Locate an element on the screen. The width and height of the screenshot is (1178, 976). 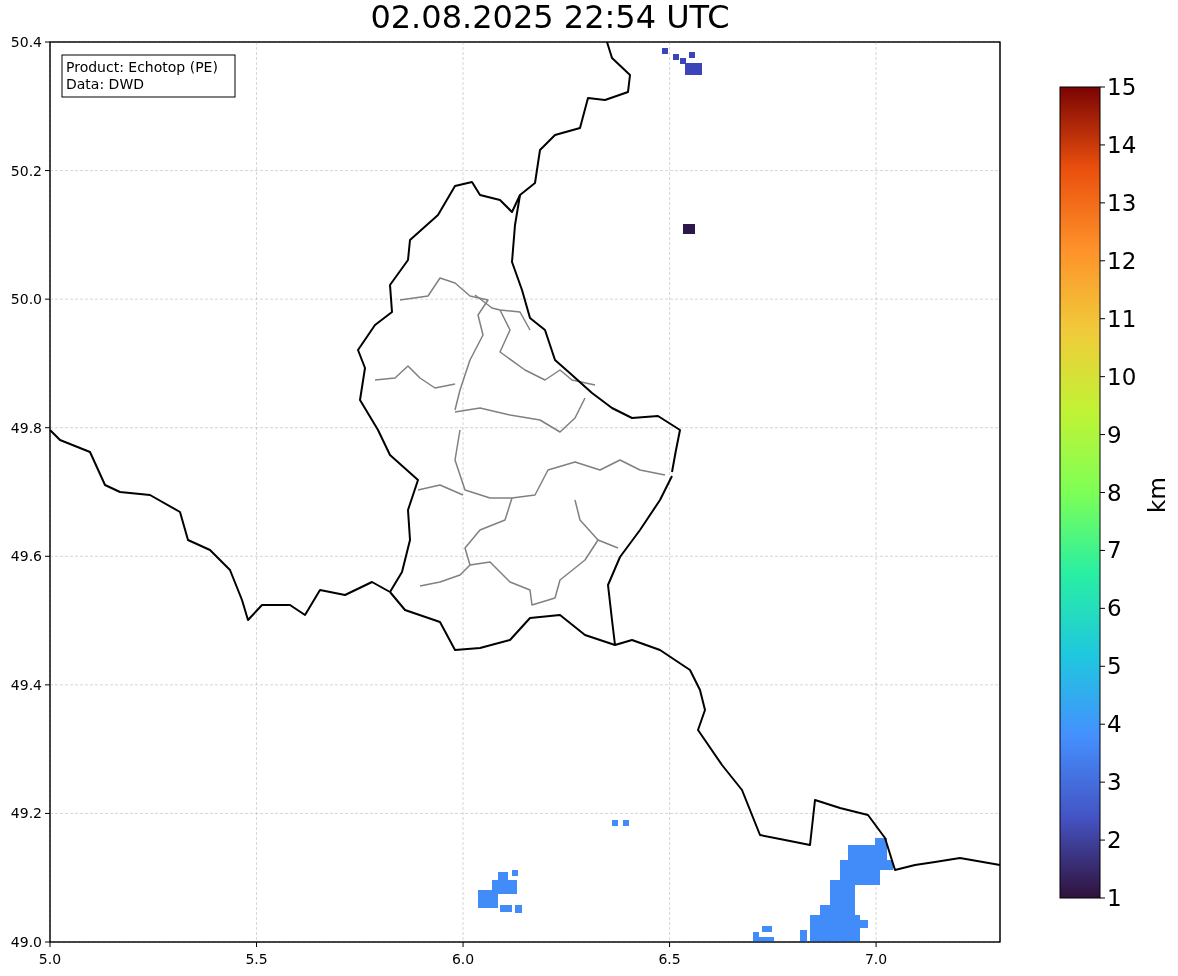
axis-tick-label: 5.0 is located at coordinates (50, 959).